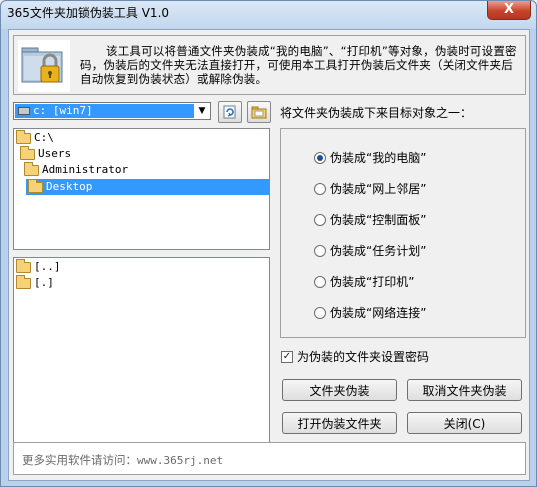  I want to click on browse-folder-button, so click(259, 112).